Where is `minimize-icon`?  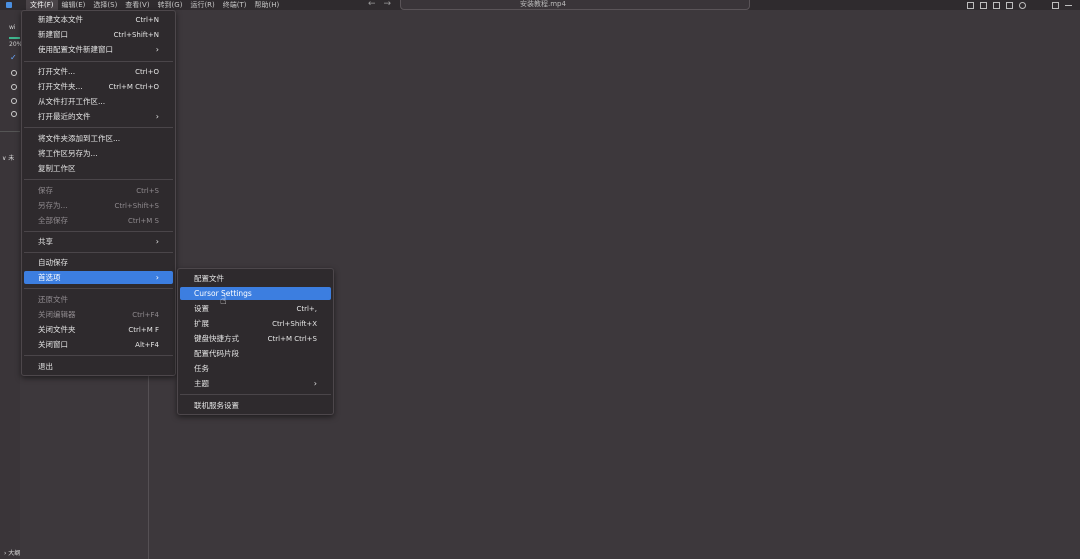 minimize-icon is located at coordinates (1068, 5).